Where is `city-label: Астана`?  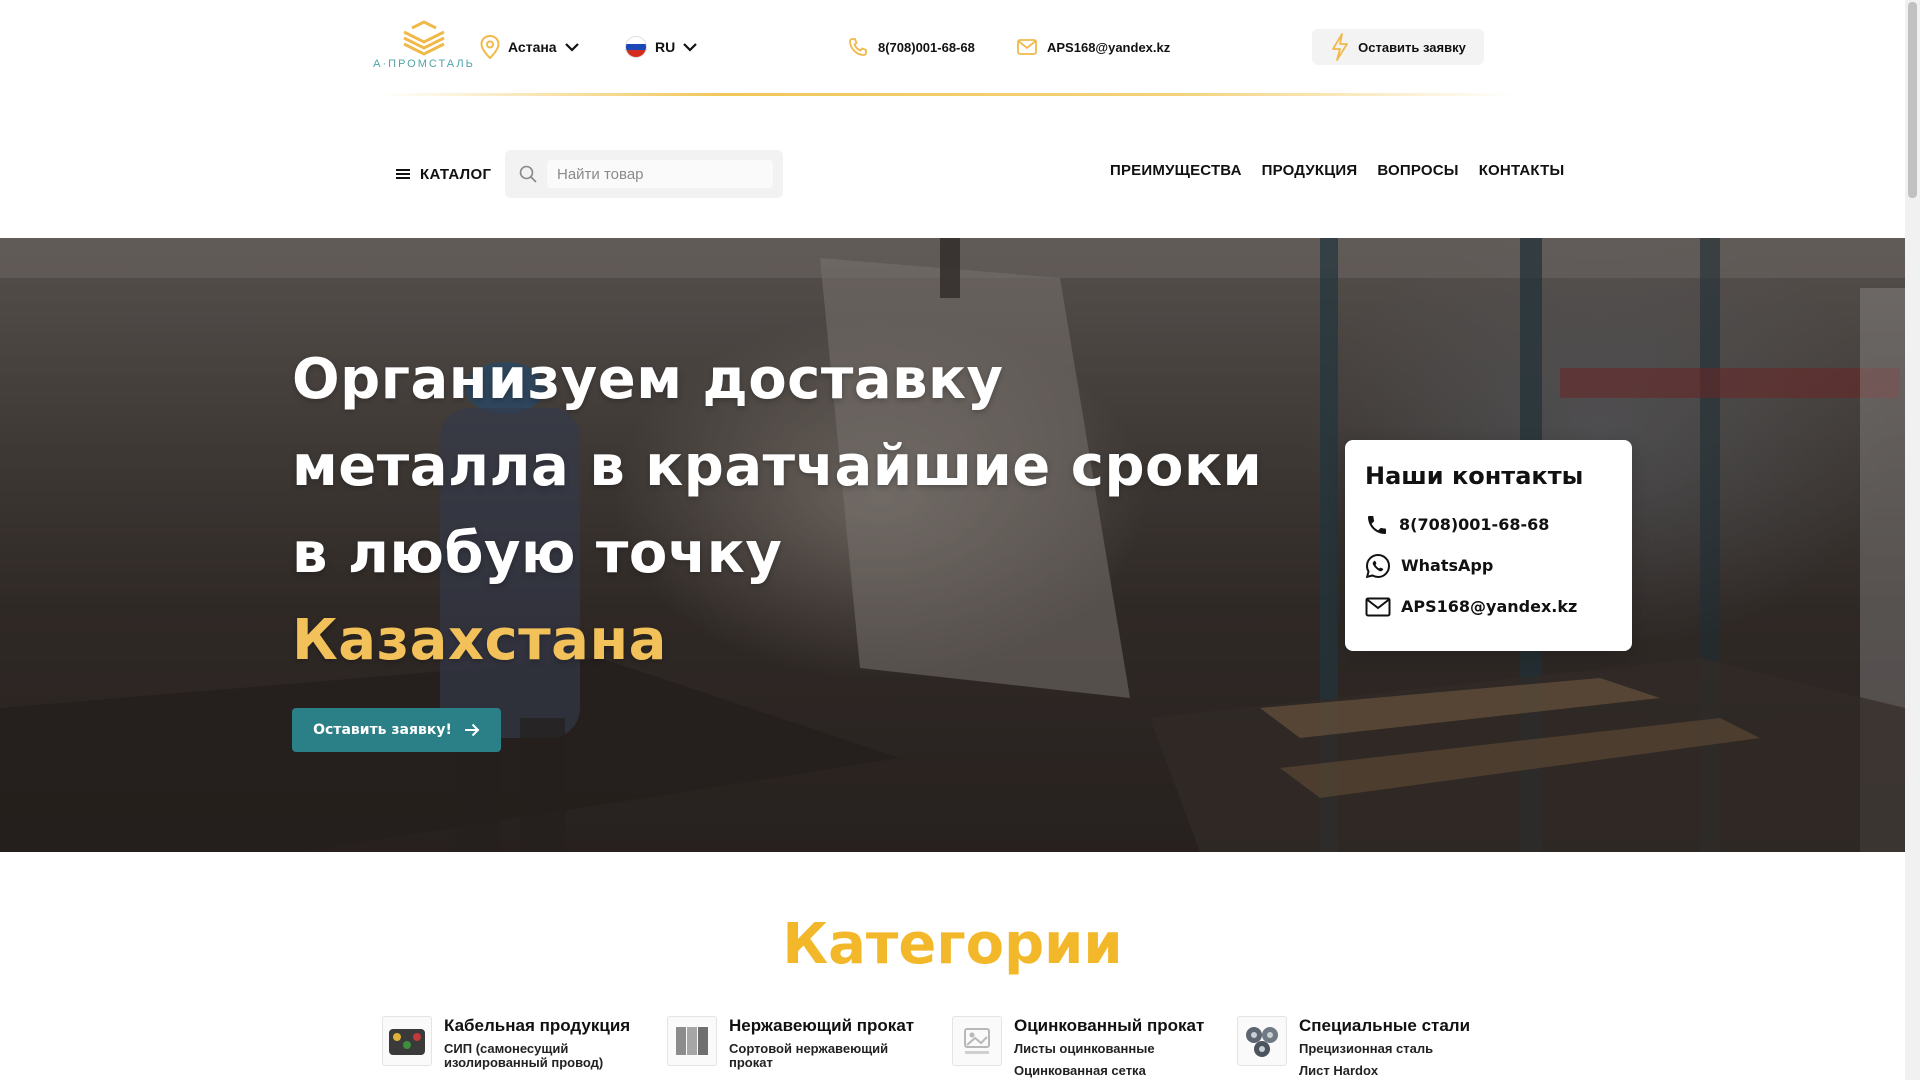
city-label: Астана is located at coordinates (532, 47).